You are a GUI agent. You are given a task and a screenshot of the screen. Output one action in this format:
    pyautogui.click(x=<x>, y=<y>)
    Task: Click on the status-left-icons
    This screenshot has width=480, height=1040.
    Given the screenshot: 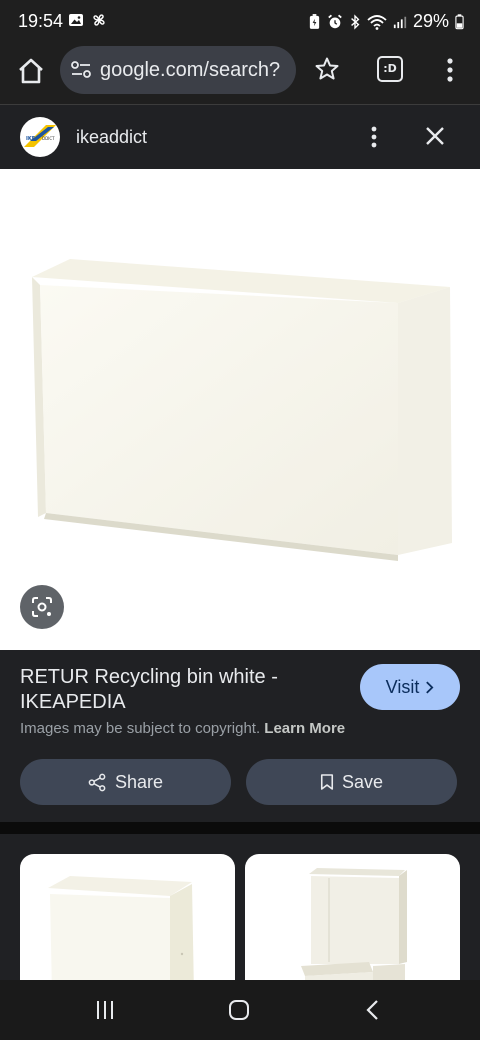 What is the action you would take?
    pyautogui.click(x=88, y=20)
    